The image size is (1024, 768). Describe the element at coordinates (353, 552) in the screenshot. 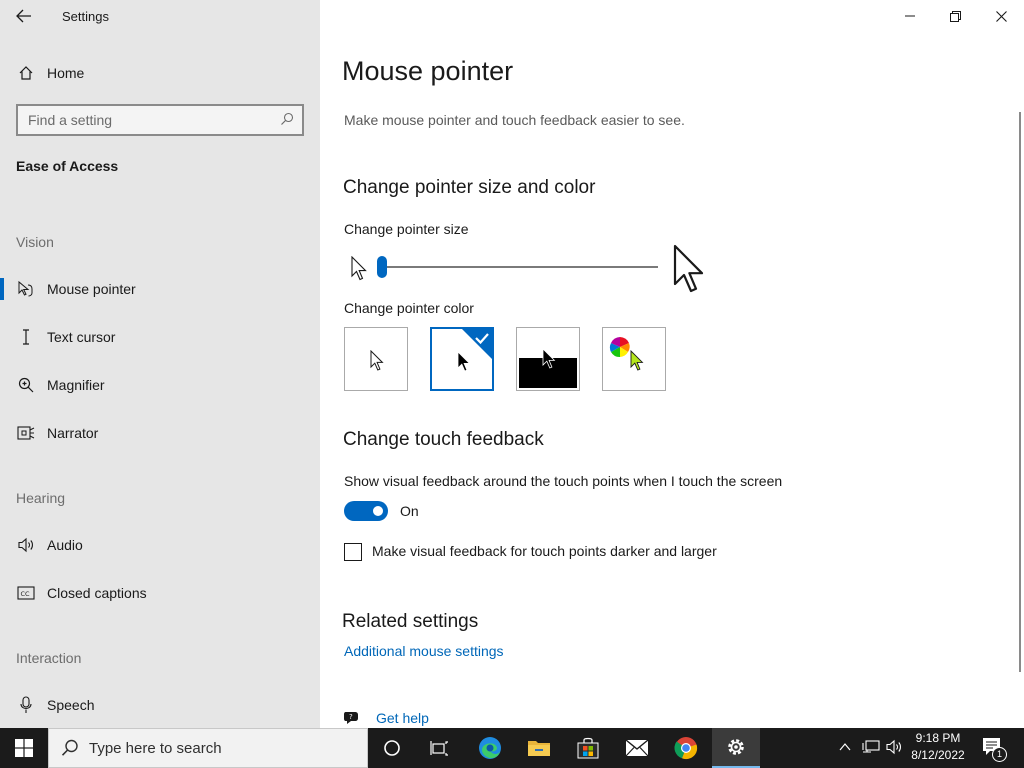

I see `darker-feedback-checkbox` at that location.